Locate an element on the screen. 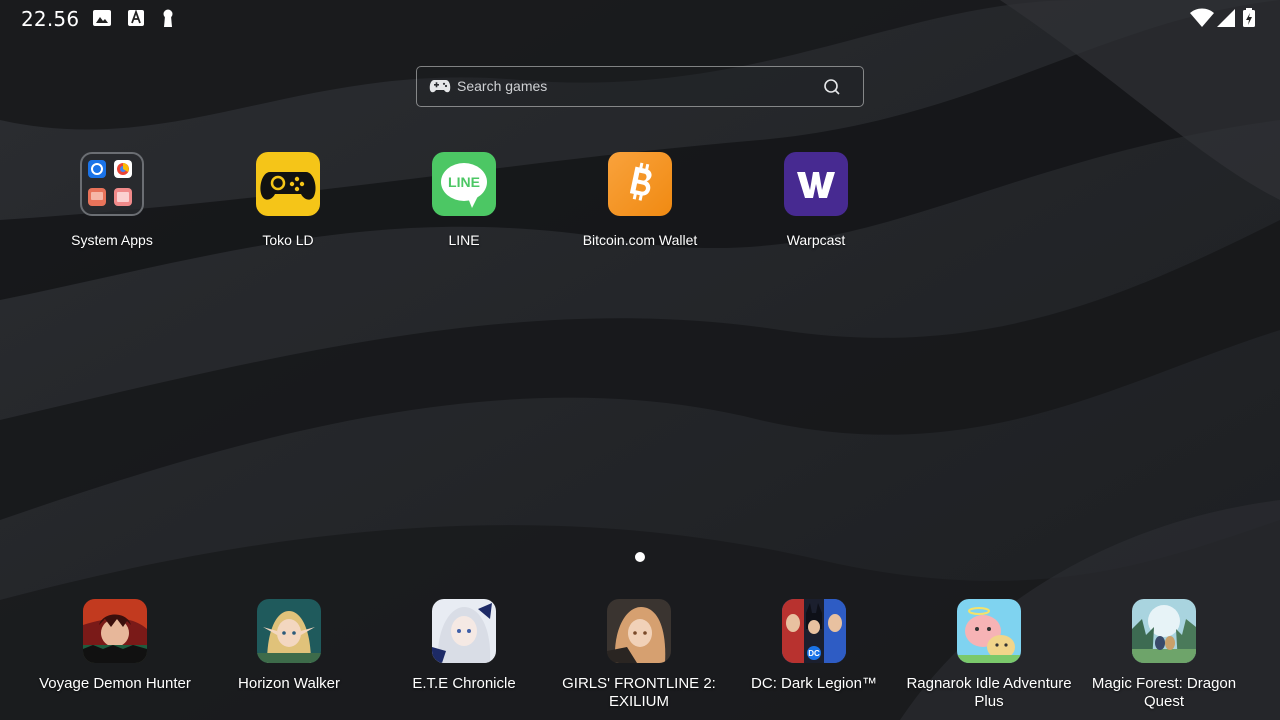 The image size is (1280, 720). battery-charging-icon is located at coordinates (1249, 17).